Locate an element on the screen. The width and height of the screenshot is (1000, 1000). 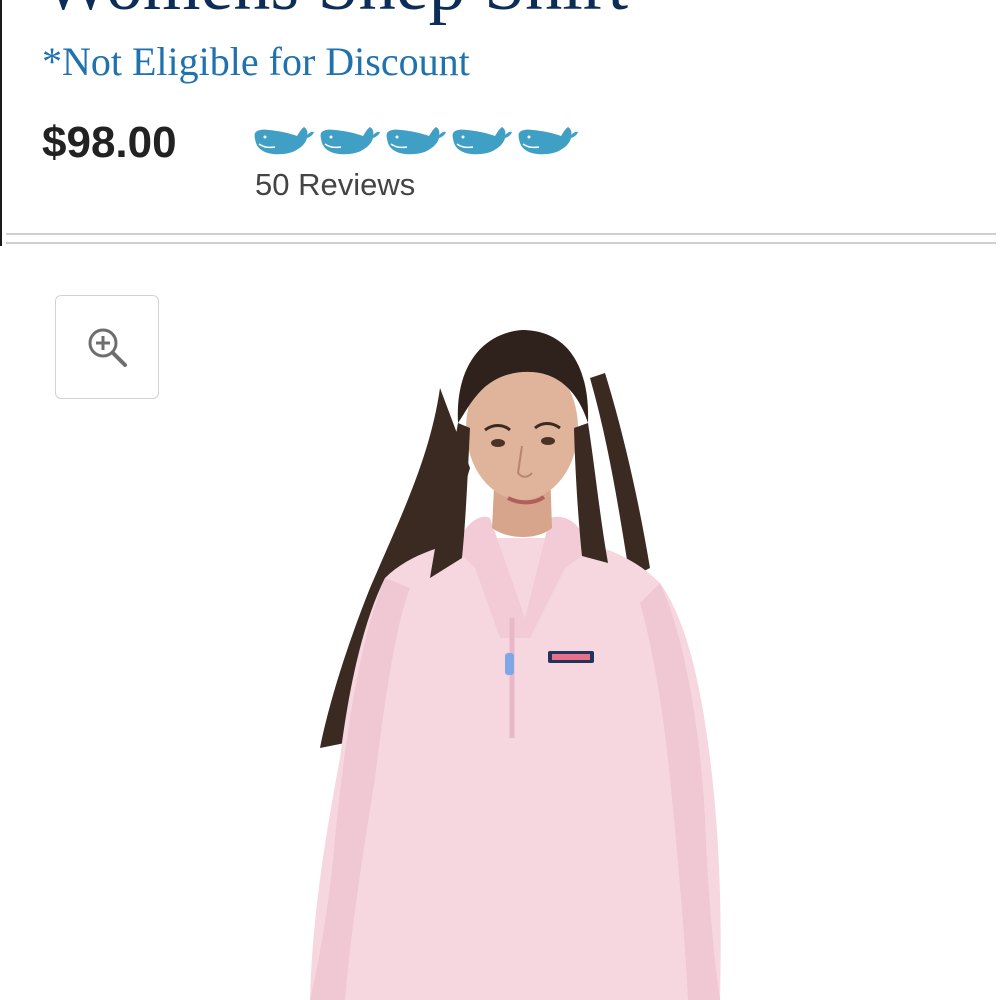
product-price: $98.00 is located at coordinates (109, 142).